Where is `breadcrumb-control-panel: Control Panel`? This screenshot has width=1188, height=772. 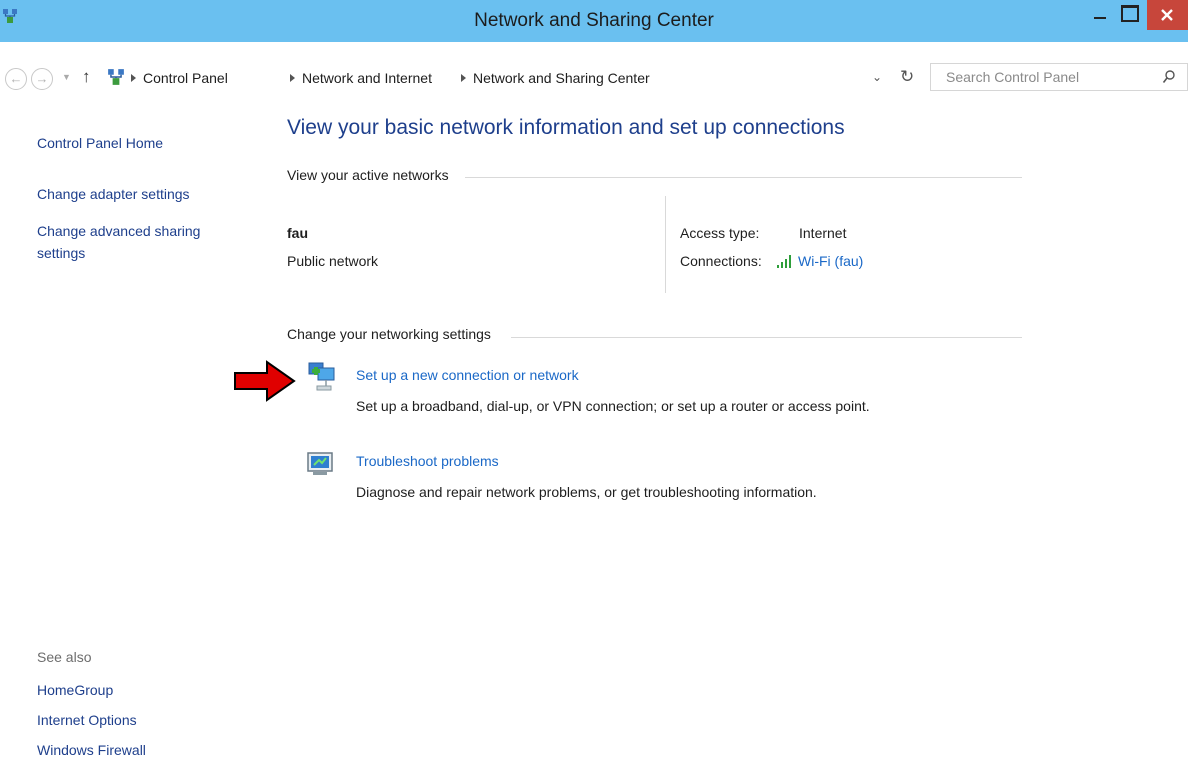 breadcrumb-control-panel: Control Panel is located at coordinates (185, 78).